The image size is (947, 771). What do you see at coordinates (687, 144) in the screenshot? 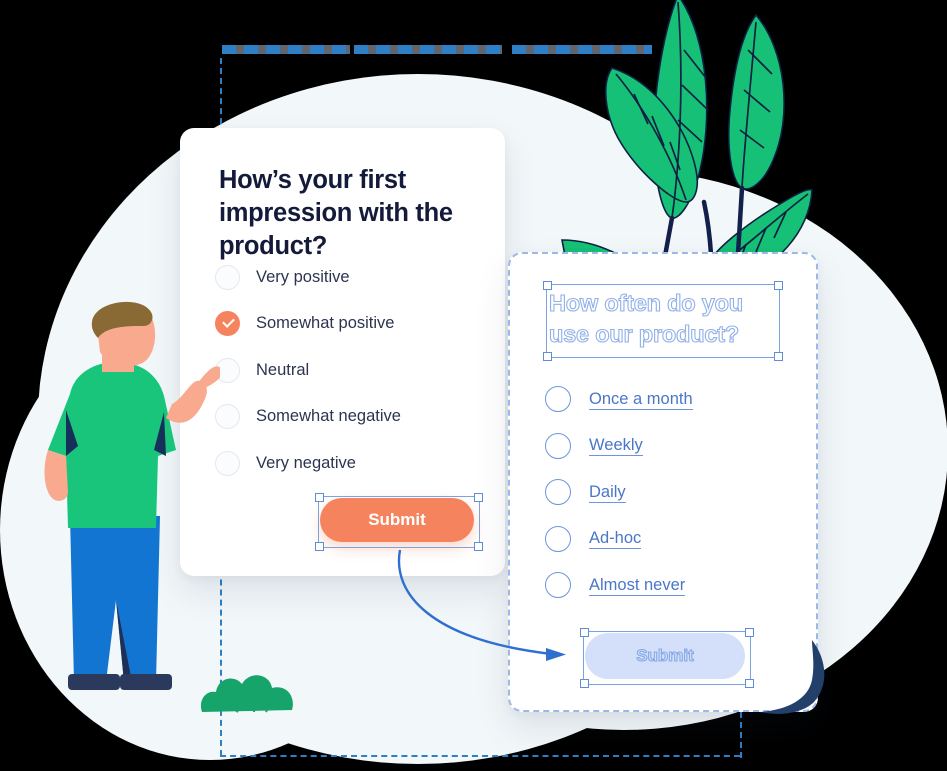
I see `plant-illustration` at bounding box center [687, 144].